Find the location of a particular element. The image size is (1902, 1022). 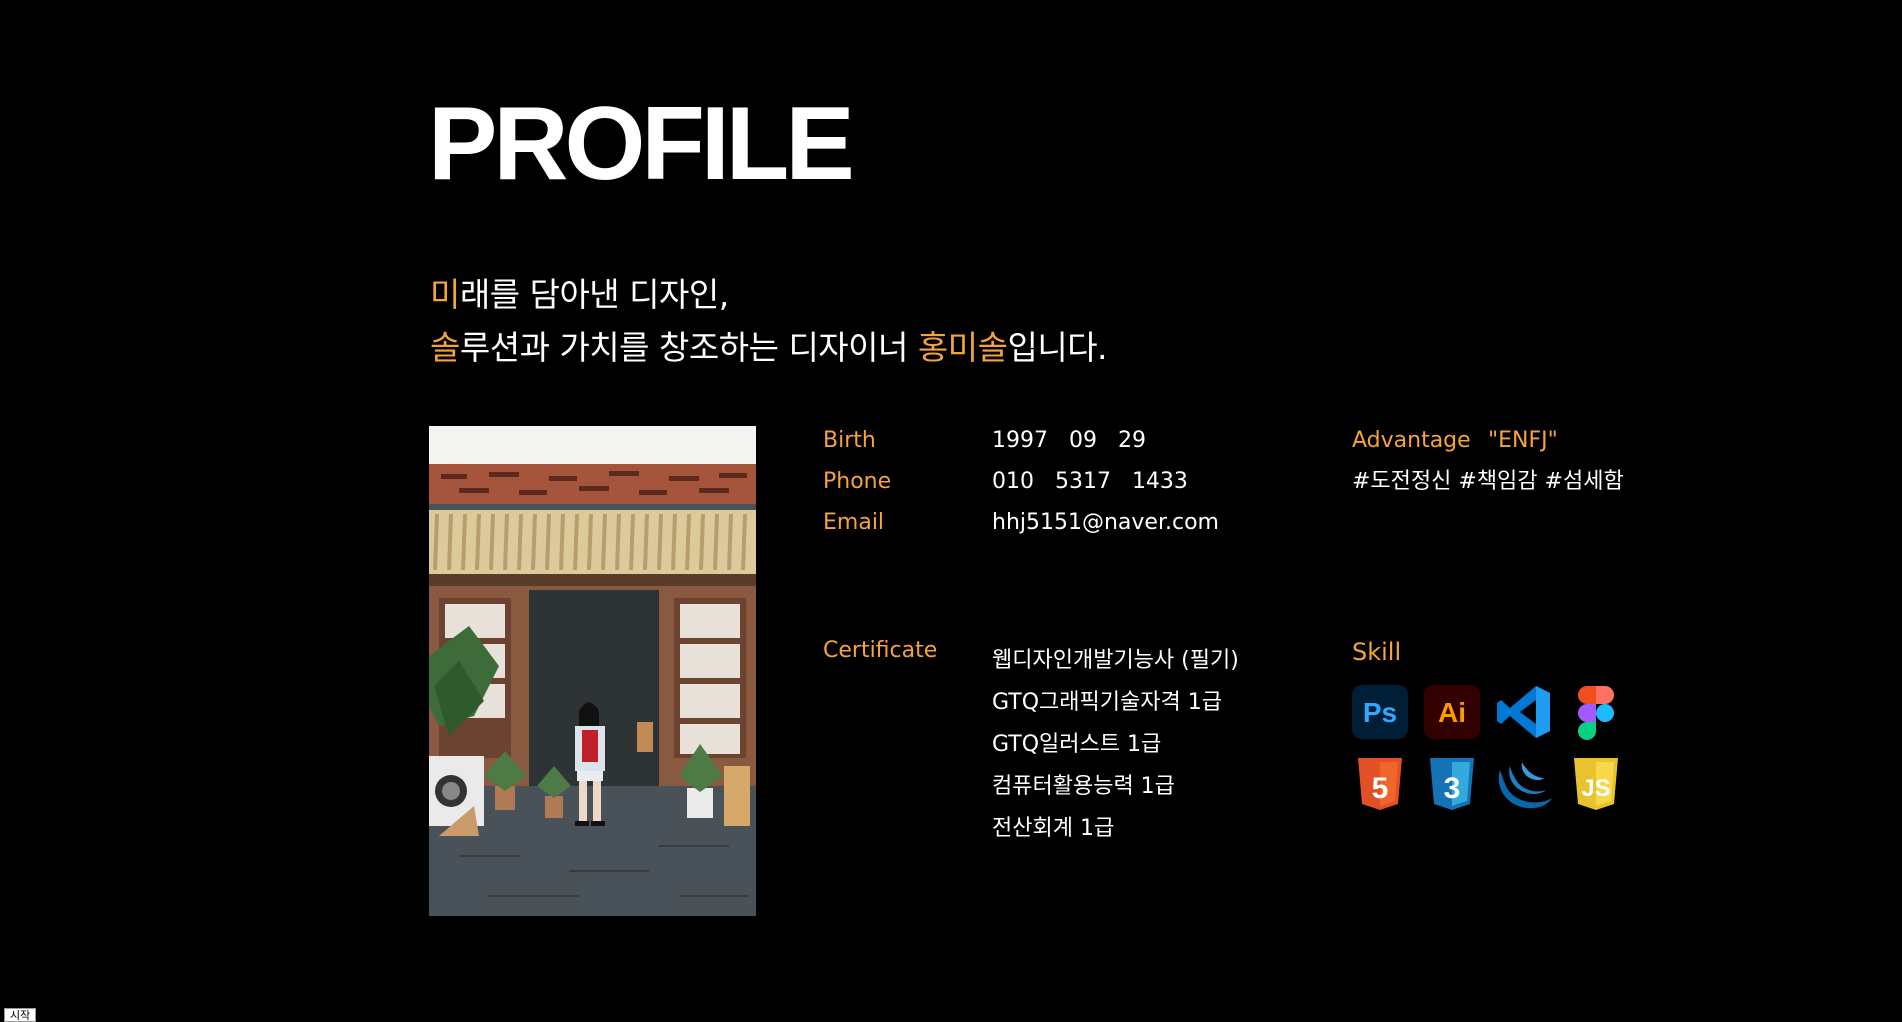

email-label: Email is located at coordinates (854, 522).